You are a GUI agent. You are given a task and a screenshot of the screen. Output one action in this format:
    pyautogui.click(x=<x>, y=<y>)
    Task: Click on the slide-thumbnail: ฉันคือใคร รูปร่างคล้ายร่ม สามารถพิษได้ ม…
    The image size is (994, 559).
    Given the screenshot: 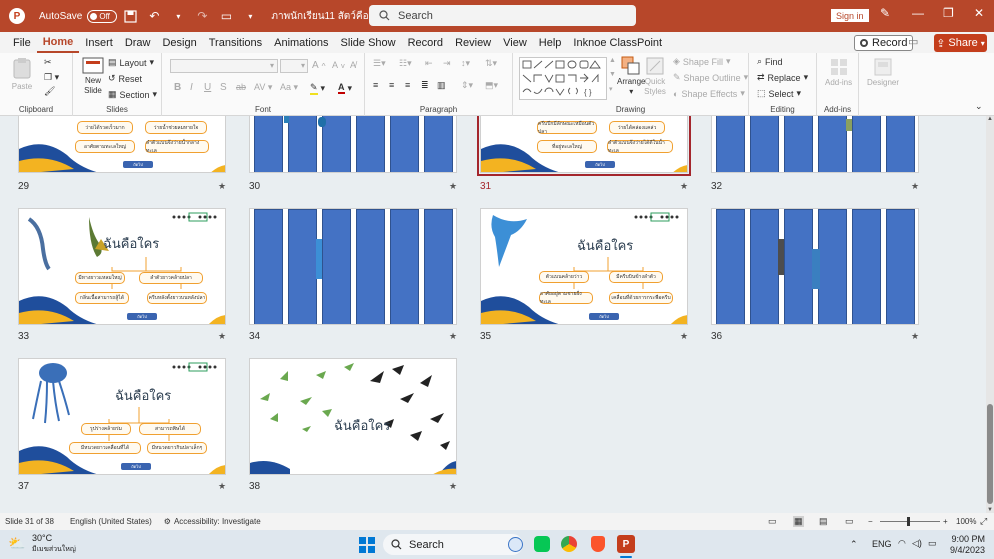 What is the action you would take?
    pyautogui.click(x=122, y=416)
    